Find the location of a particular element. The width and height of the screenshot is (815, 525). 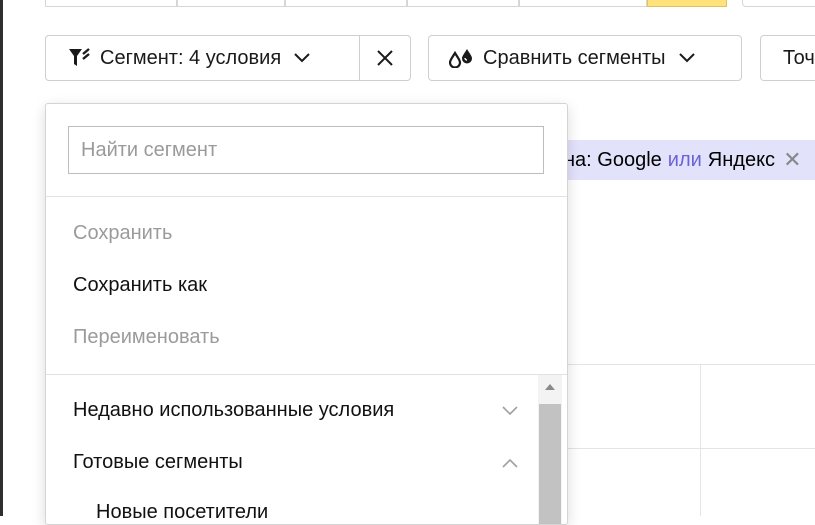

accuracy-button: Точ is located at coordinates (787, 58).